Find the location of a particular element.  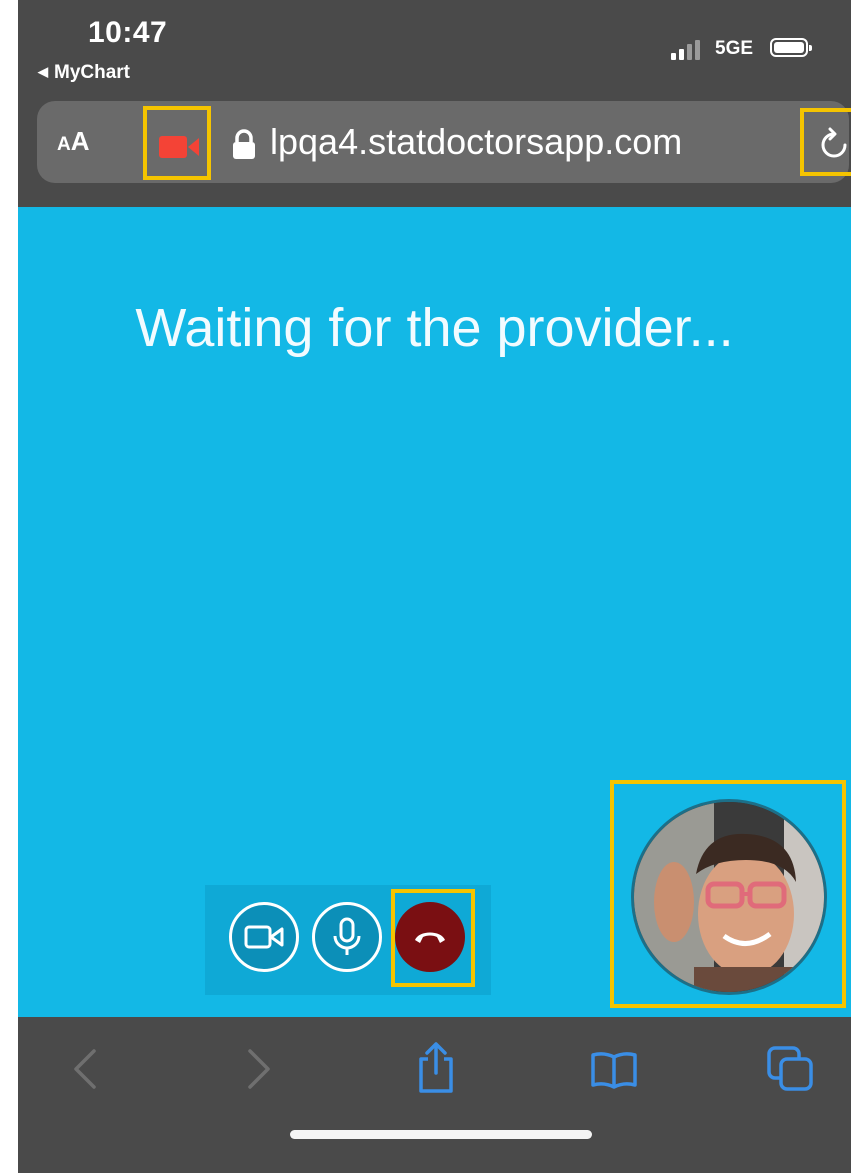

reload-icon is located at coordinates (834, 142).